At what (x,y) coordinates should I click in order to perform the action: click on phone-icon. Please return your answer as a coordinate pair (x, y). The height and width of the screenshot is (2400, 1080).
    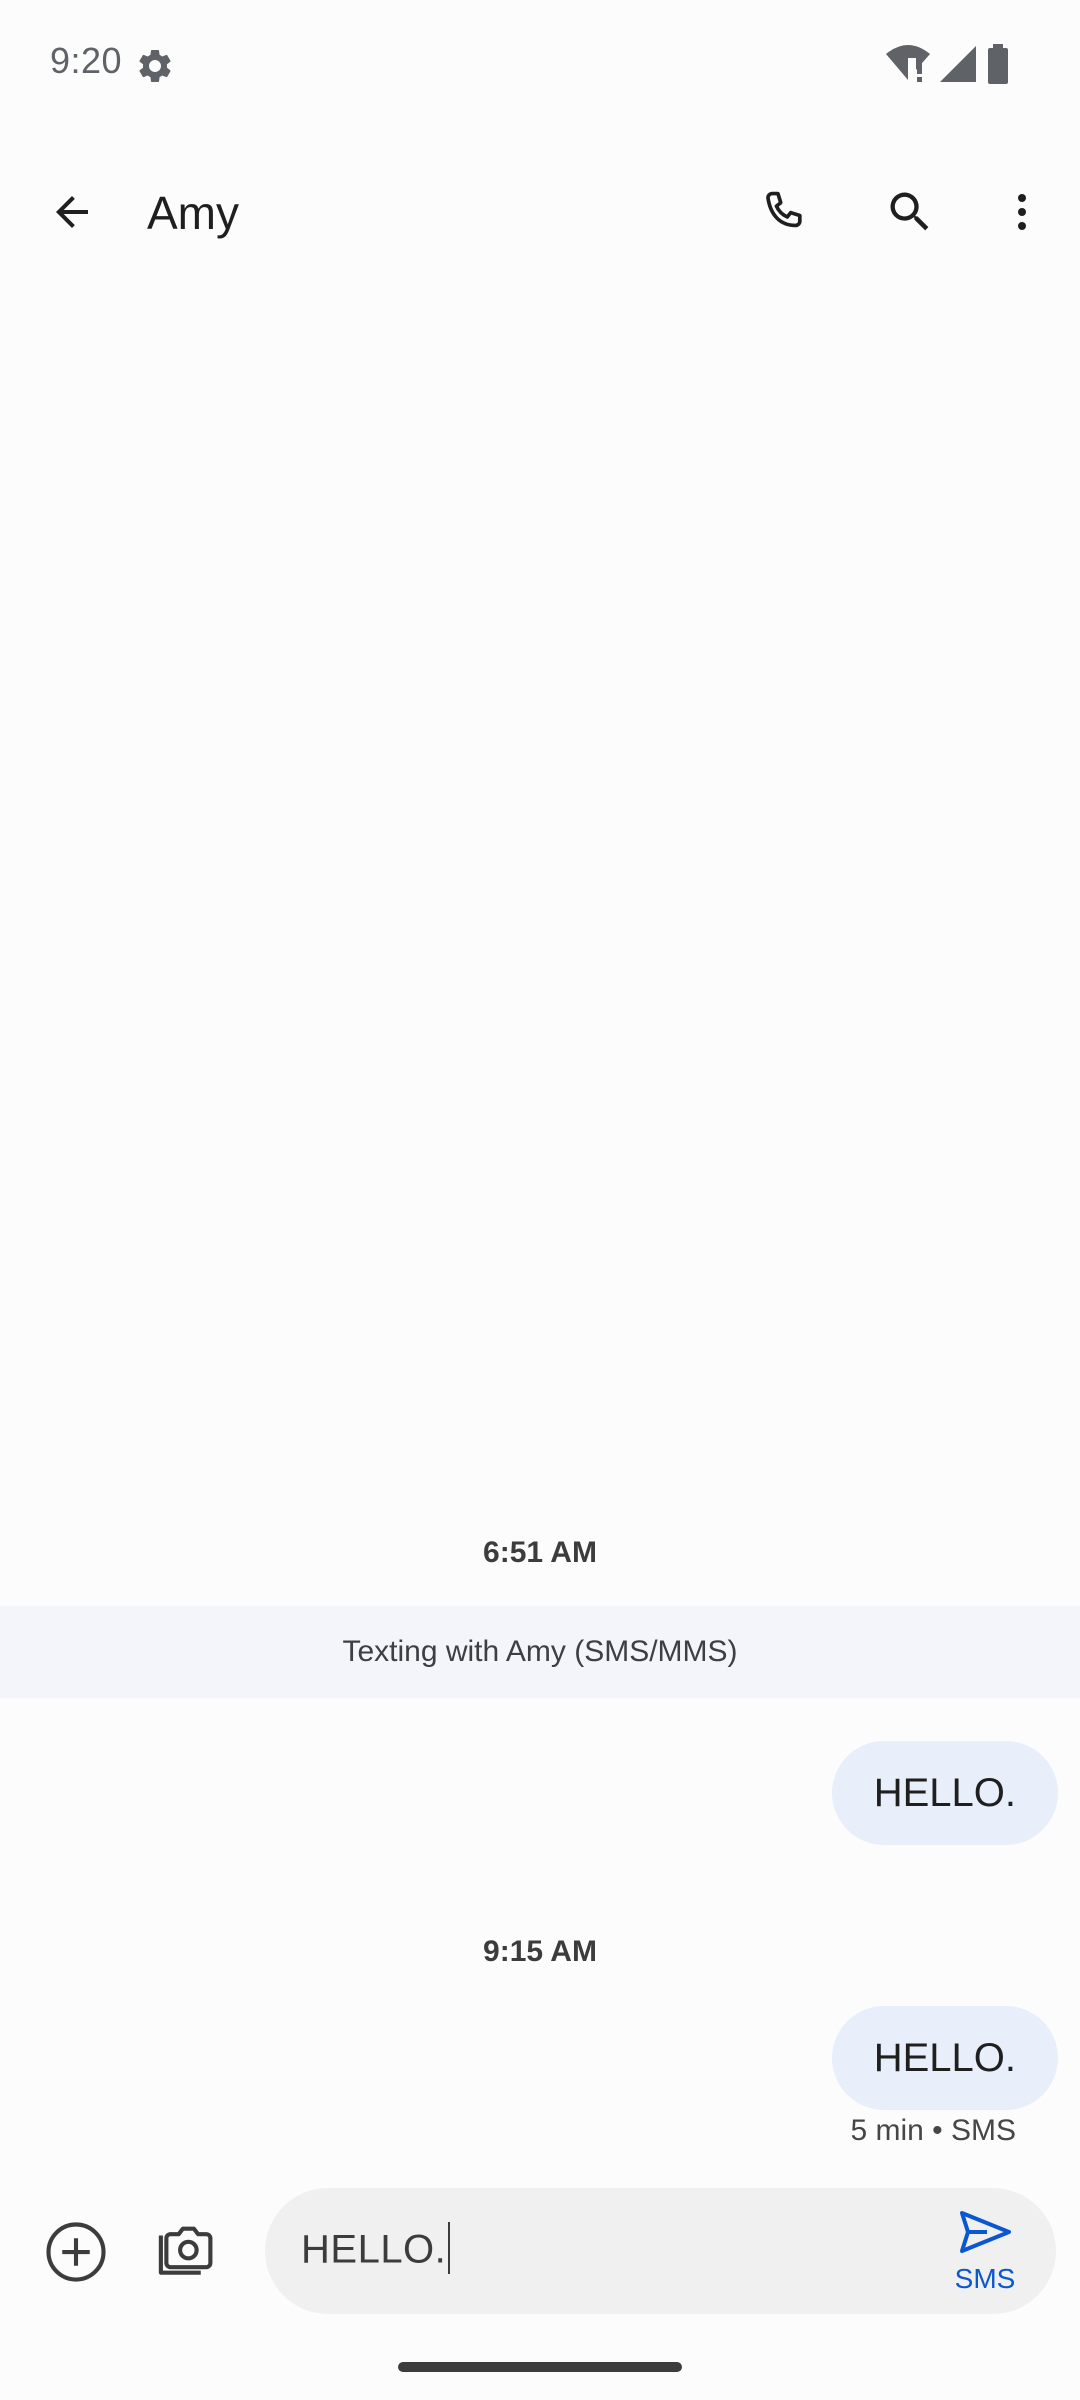
    Looking at the image, I should click on (784, 214).